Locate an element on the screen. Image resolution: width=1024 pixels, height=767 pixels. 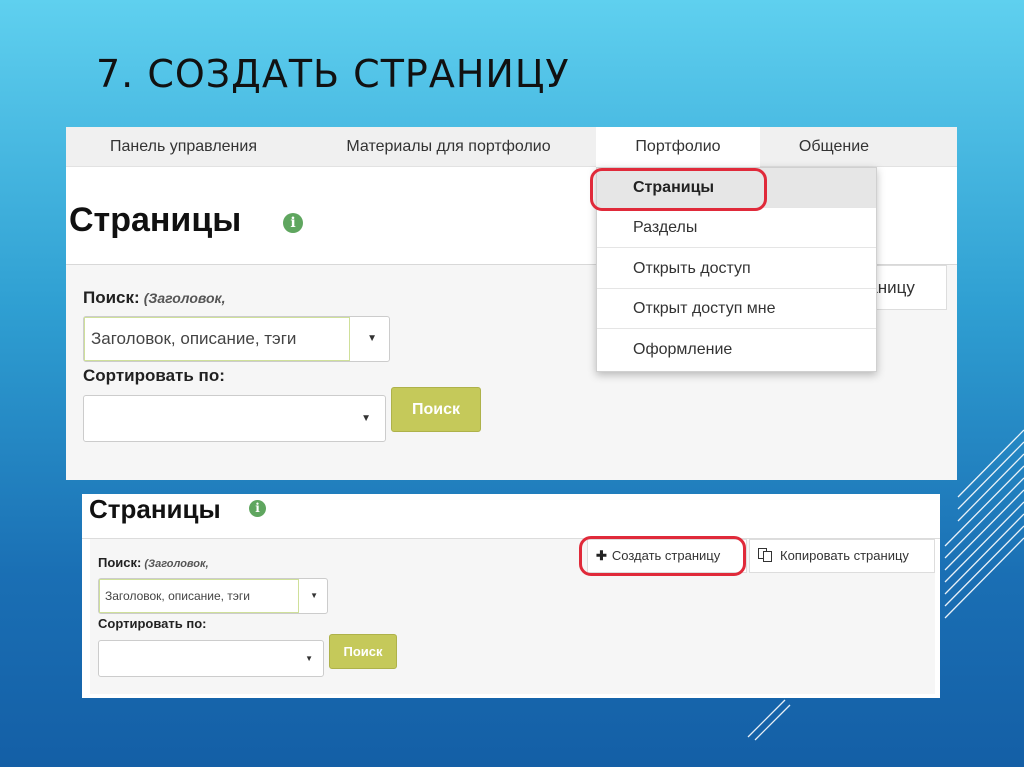
nav-item-portfolio-materials: Материалы для портфолио is located at coordinates (448, 147).